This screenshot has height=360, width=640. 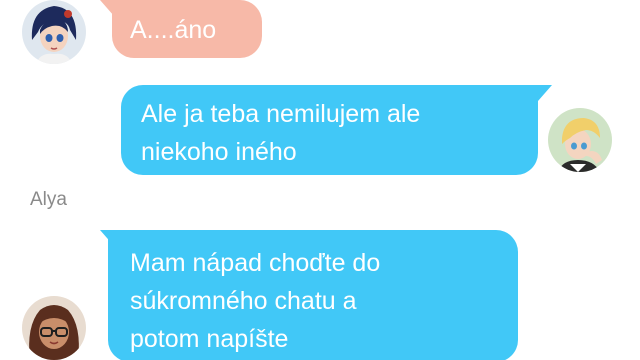 What do you see at coordinates (545, 93) in the screenshot?
I see `bubble-tail` at bounding box center [545, 93].